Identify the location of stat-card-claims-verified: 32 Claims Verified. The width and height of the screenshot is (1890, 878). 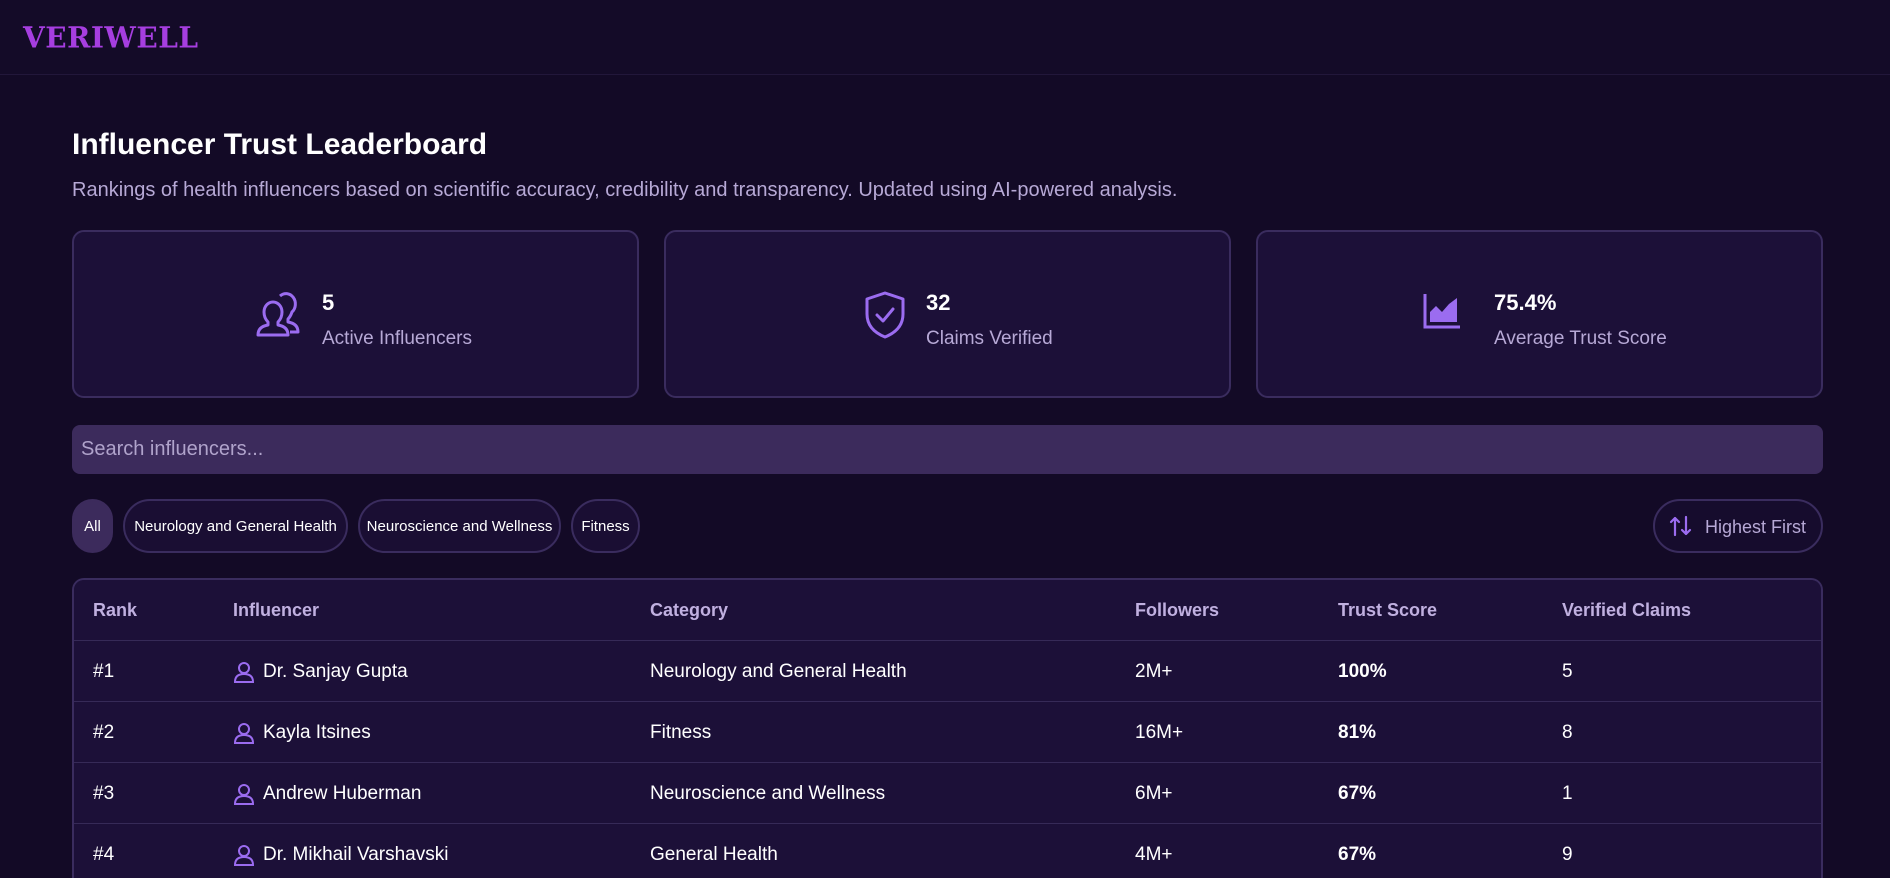
(947, 314).